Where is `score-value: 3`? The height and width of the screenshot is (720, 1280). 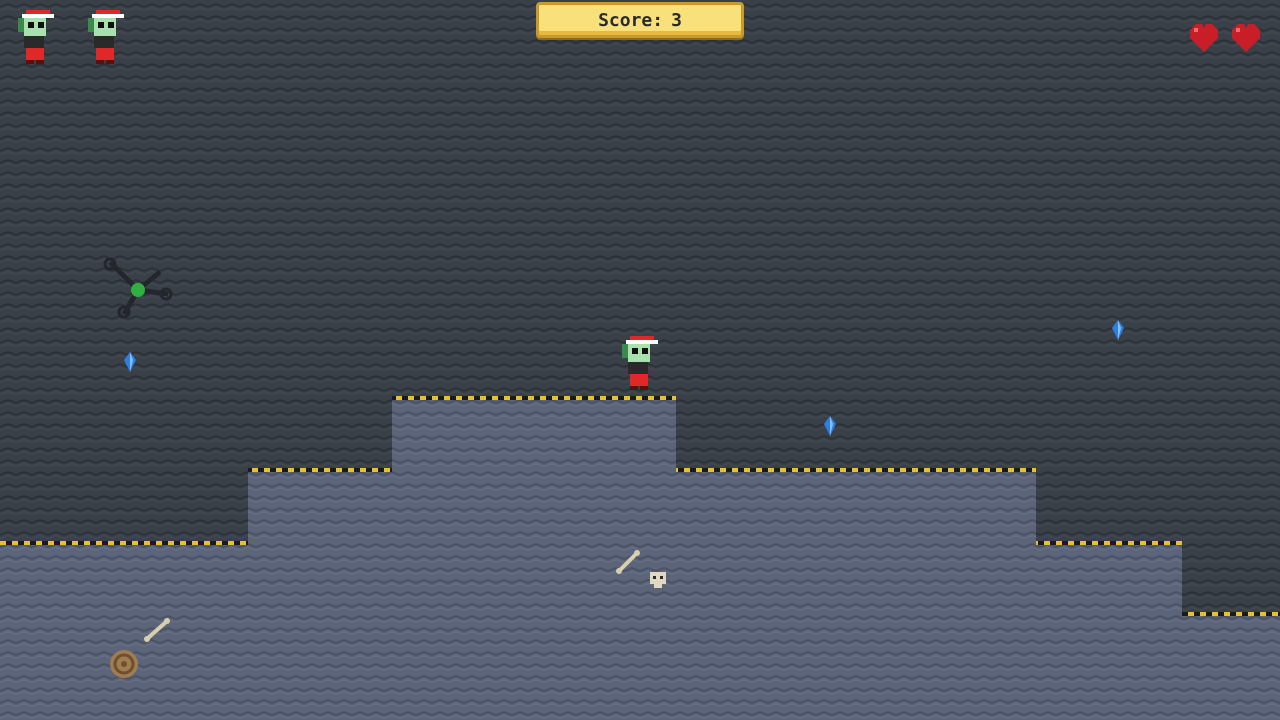 score-value: 3 is located at coordinates (676, 20).